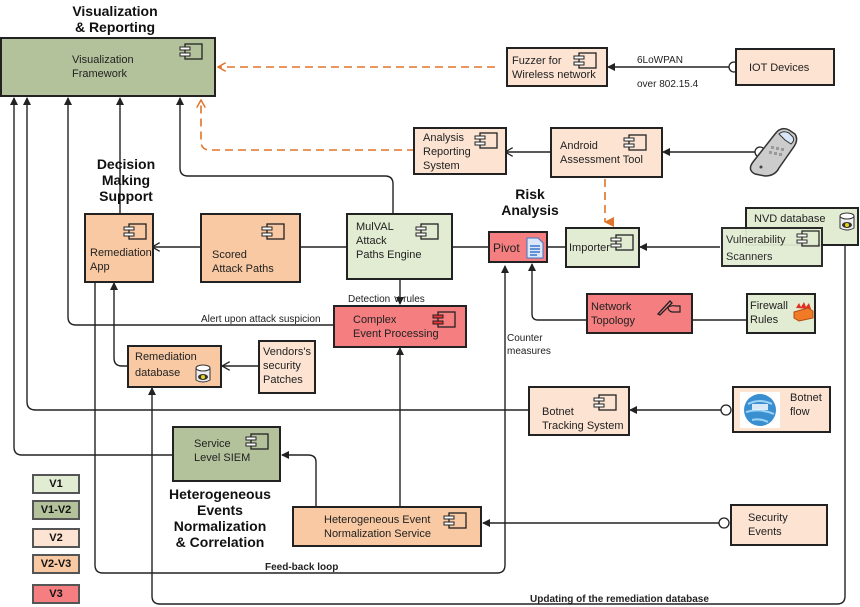  I want to click on firewall-rules: Firewall Rules, so click(781, 313).